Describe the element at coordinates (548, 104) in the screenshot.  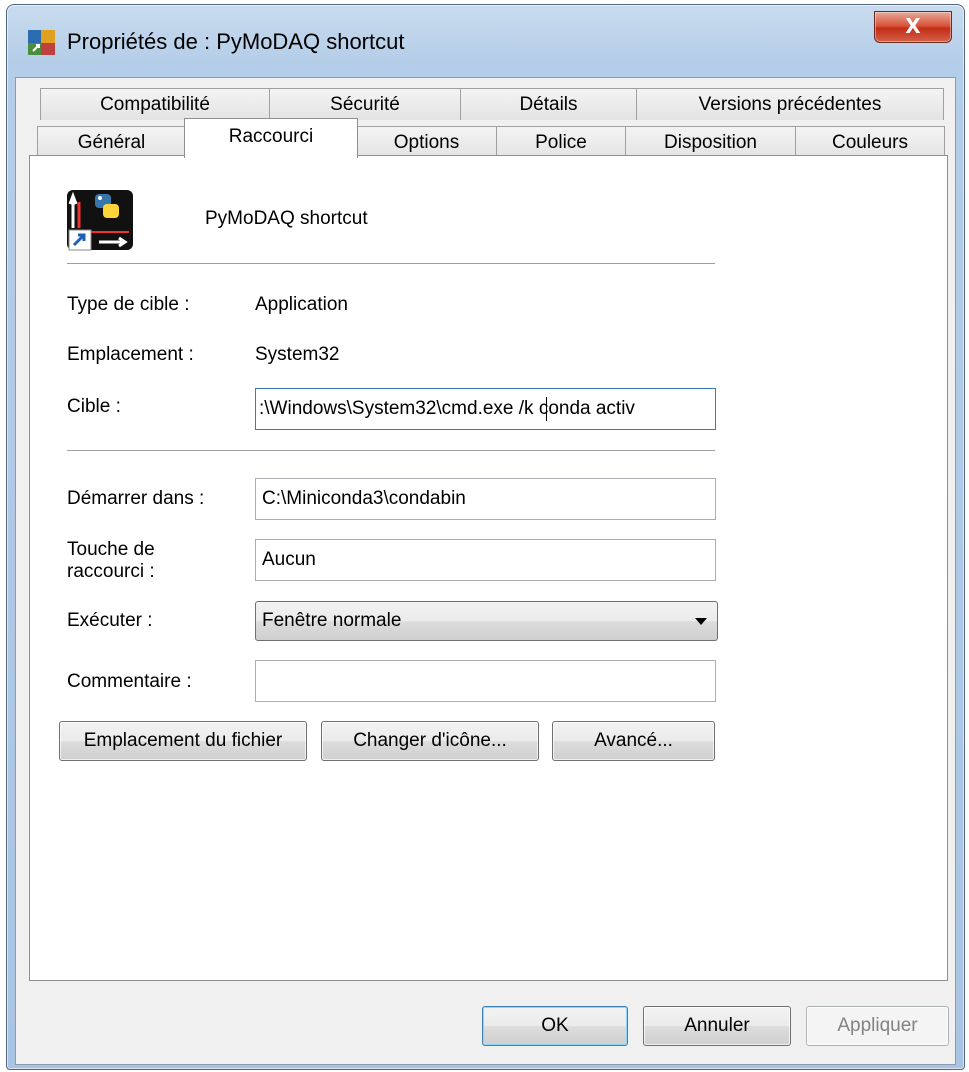
I see `tab-details: Détails` at that location.